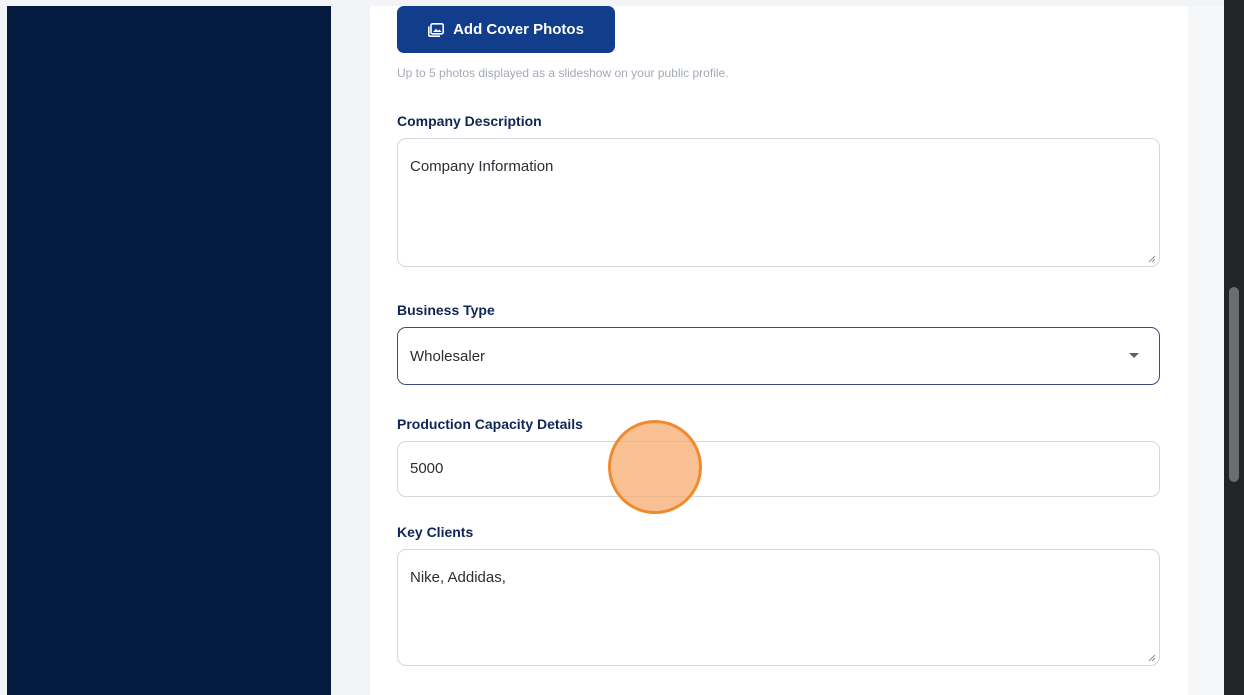 The width and height of the screenshot is (1244, 695). Describe the element at coordinates (469, 121) in the screenshot. I see `company-description-label: Company Description` at that location.